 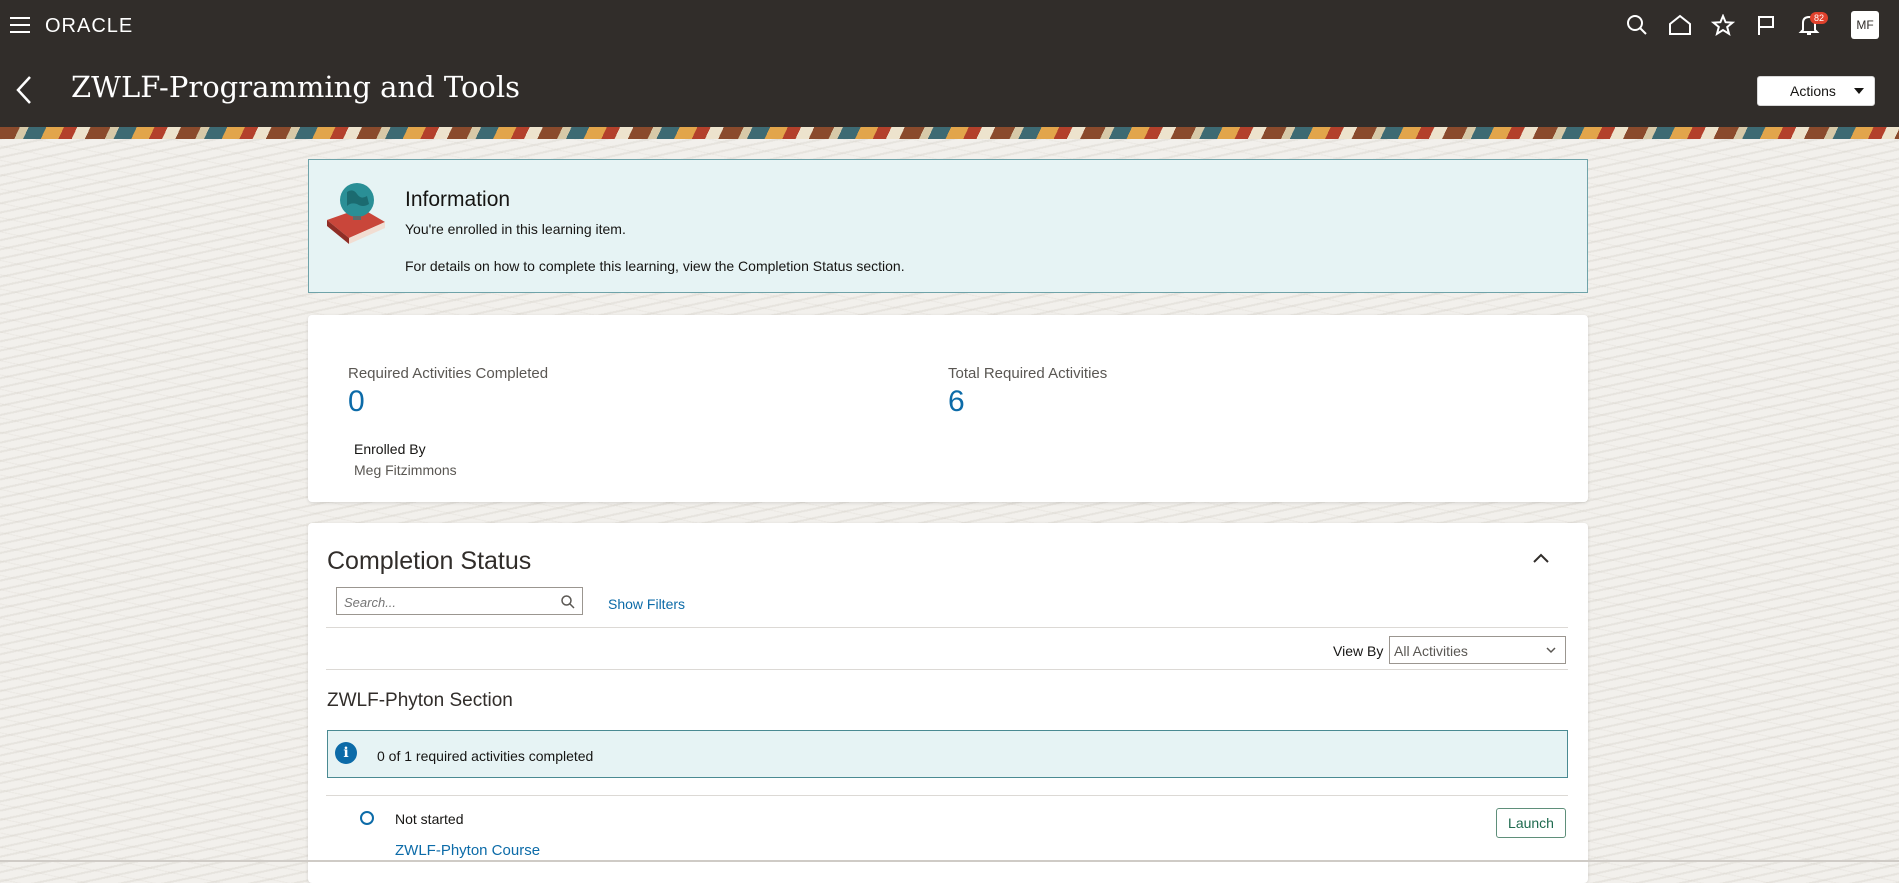 What do you see at coordinates (467, 850) in the screenshot?
I see `course-link: ZWLF-Phyton Course` at bounding box center [467, 850].